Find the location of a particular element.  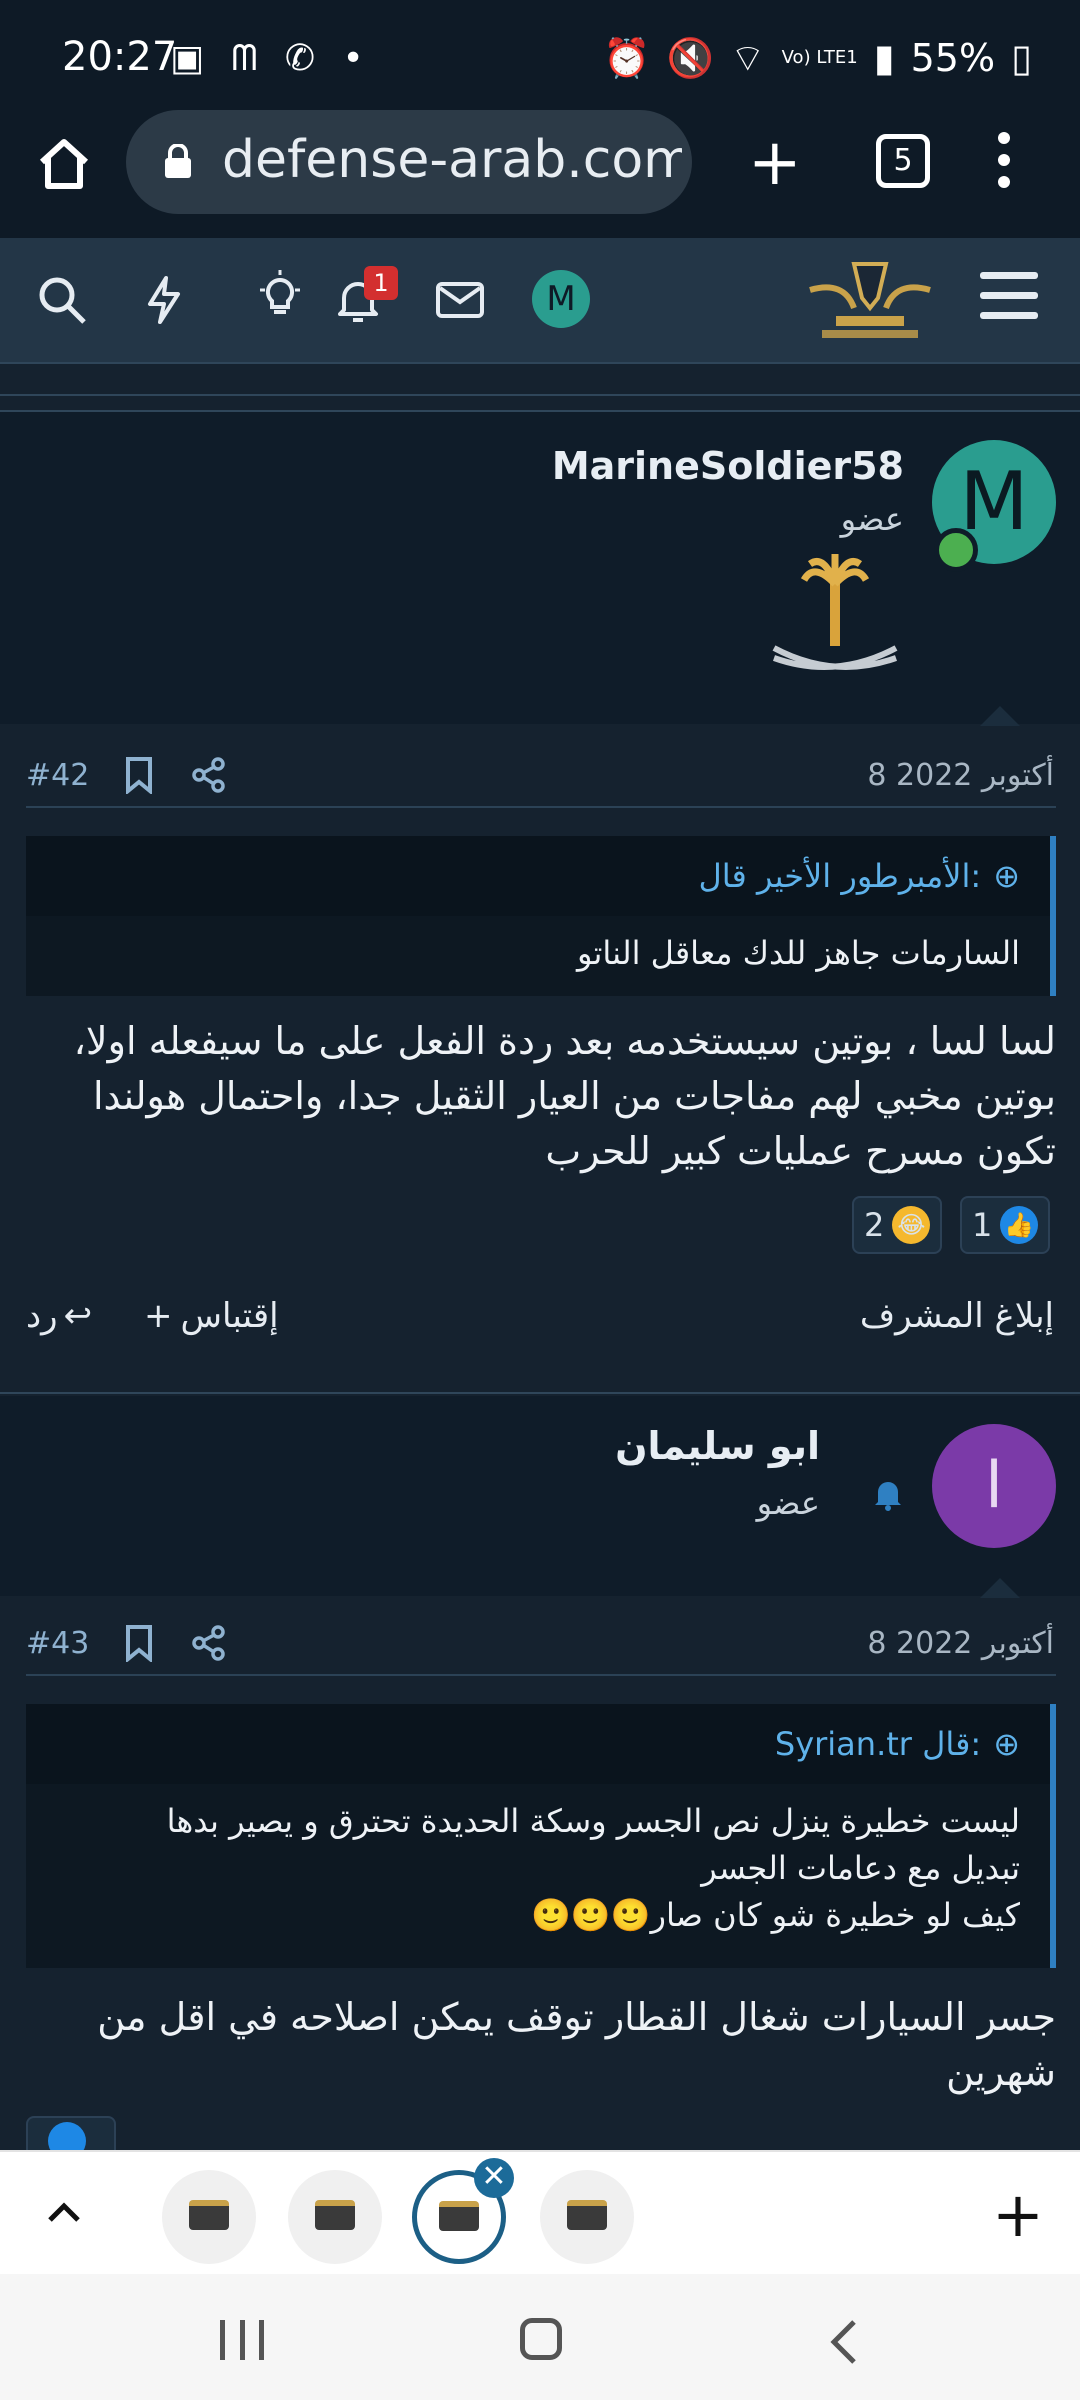

reaction-count: 1 is located at coordinates (982, 1225).